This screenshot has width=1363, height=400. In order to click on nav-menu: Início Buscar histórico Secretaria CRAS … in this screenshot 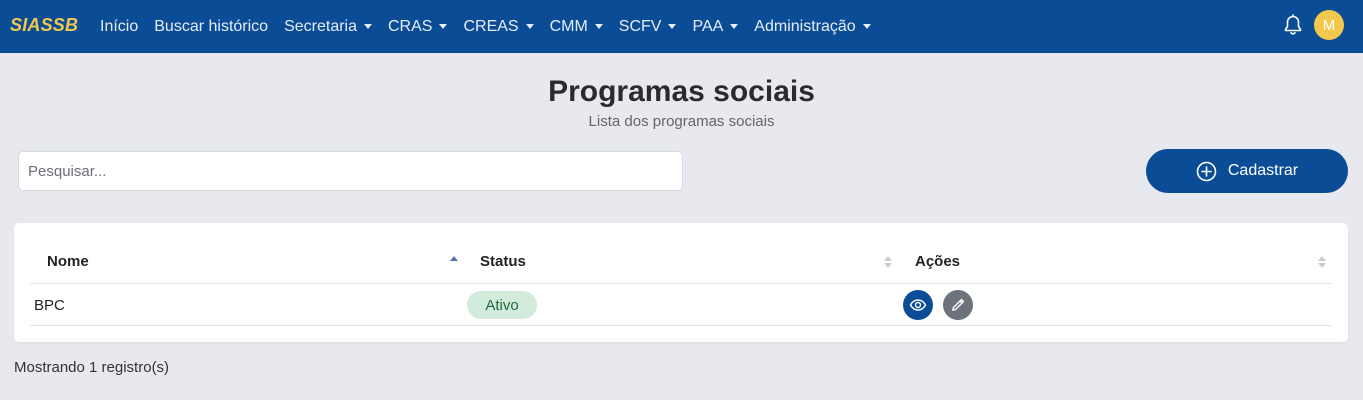, I will do `click(493, 26)`.